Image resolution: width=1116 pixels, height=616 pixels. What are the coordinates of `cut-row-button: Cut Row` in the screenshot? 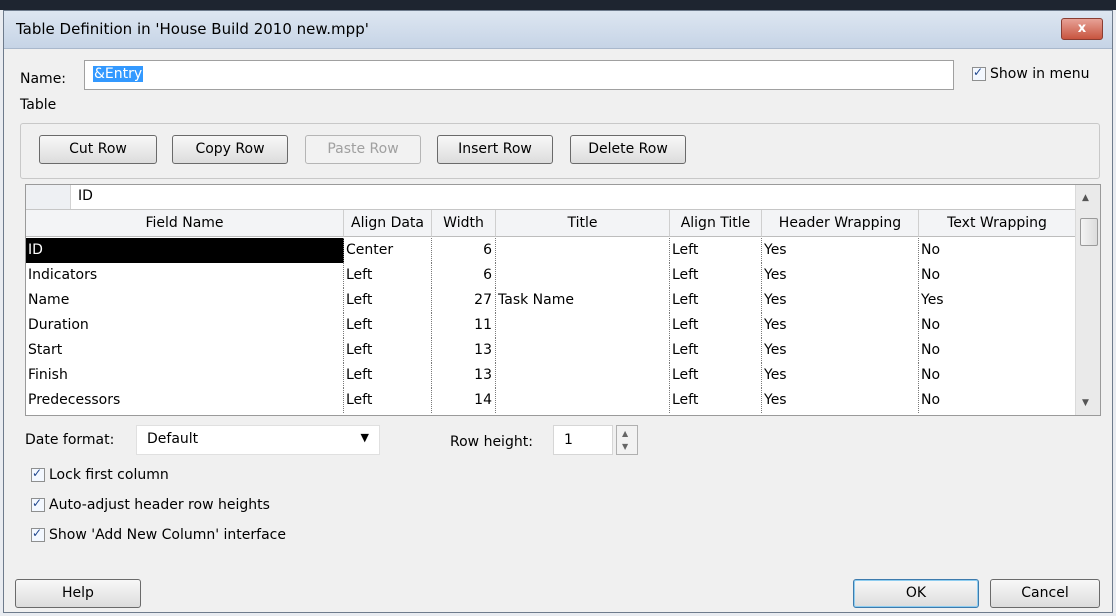 It's located at (98, 149).